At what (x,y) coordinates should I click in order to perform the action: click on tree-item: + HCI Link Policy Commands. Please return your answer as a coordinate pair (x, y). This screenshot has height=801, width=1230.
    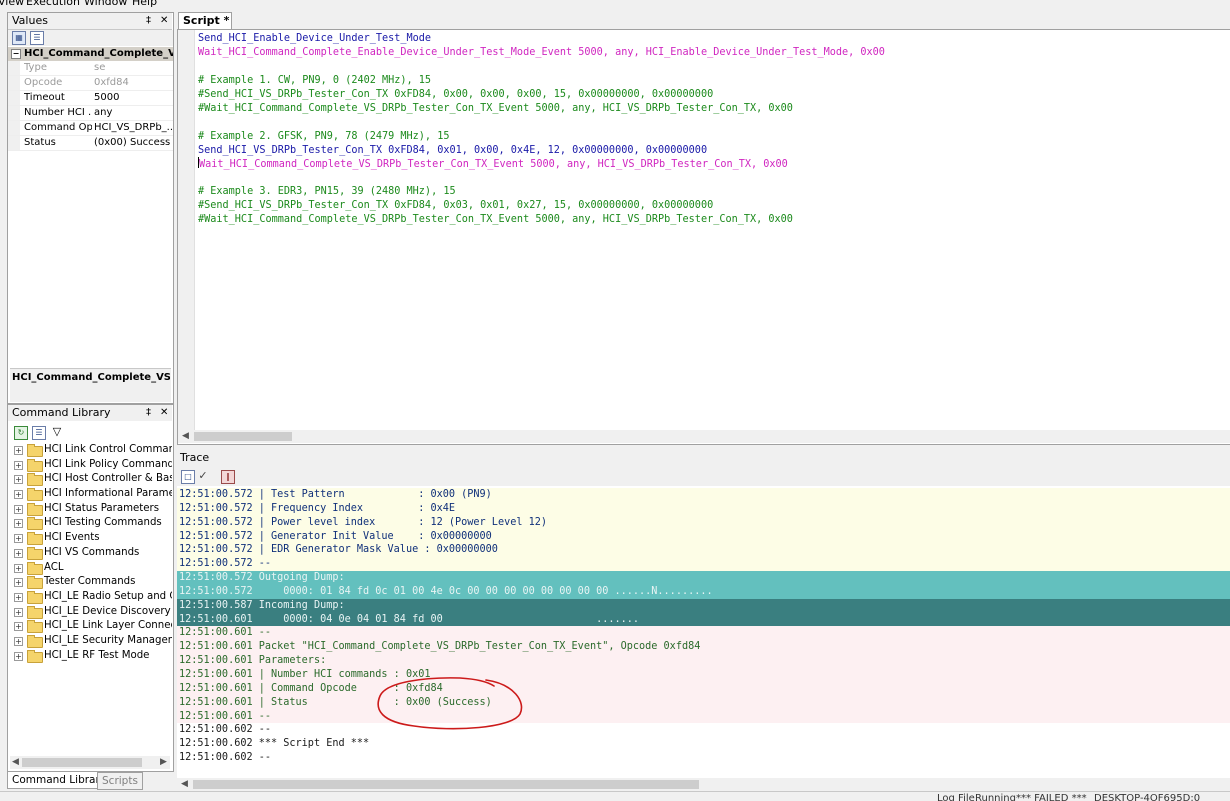
    Looking at the image, I should click on (92, 465).